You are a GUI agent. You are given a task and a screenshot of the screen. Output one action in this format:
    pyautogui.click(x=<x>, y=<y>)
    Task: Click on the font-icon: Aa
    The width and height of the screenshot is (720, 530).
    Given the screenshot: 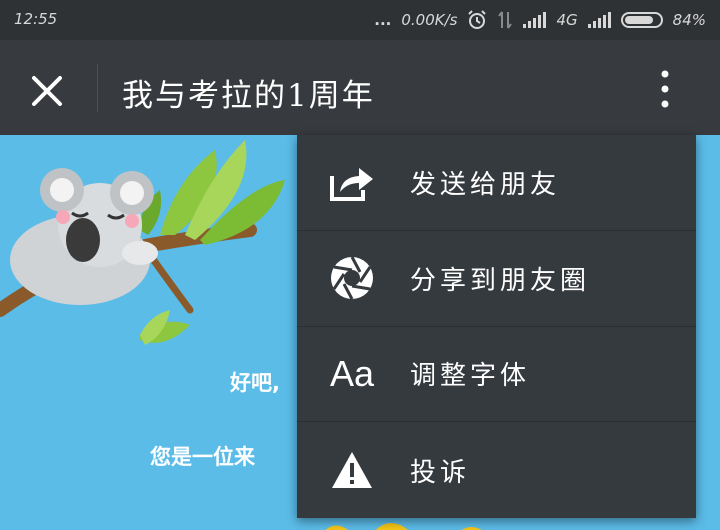 What is the action you would take?
    pyautogui.click(x=352, y=373)
    